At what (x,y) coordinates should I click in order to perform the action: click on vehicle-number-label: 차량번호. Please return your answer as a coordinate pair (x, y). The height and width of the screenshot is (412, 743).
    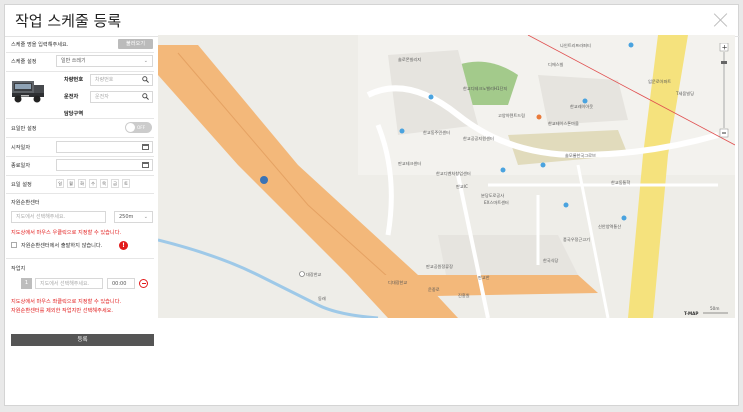
    Looking at the image, I should click on (74, 80).